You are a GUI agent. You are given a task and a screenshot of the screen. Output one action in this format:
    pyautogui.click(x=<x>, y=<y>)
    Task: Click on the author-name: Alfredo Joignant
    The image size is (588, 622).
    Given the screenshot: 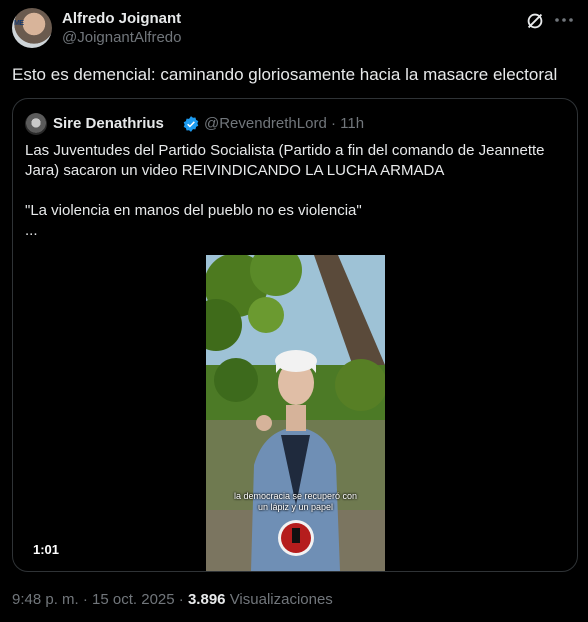 What is the action you would take?
    pyautogui.click(x=121, y=18)
    